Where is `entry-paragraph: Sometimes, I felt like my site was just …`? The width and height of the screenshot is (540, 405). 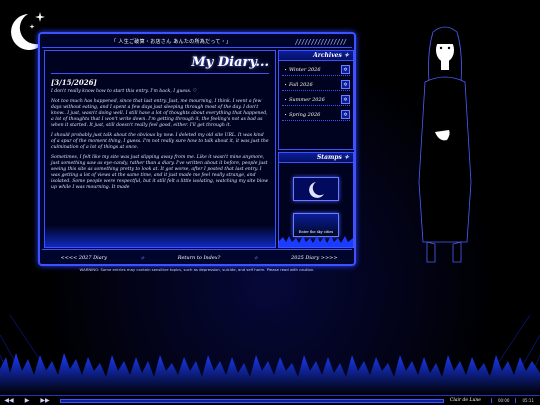 entry-paragraph: Sometimes, I felt like my site was just … is located at coordinates (160, 172).